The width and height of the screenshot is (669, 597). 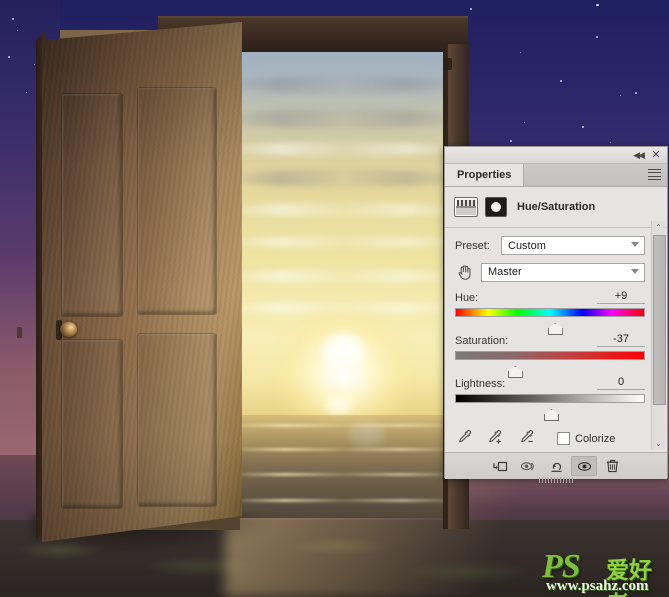 What do you see at coordinates (485, 175) in the screenshot?
I see `tab-properties: Properties` at bounding box center [485, 175].